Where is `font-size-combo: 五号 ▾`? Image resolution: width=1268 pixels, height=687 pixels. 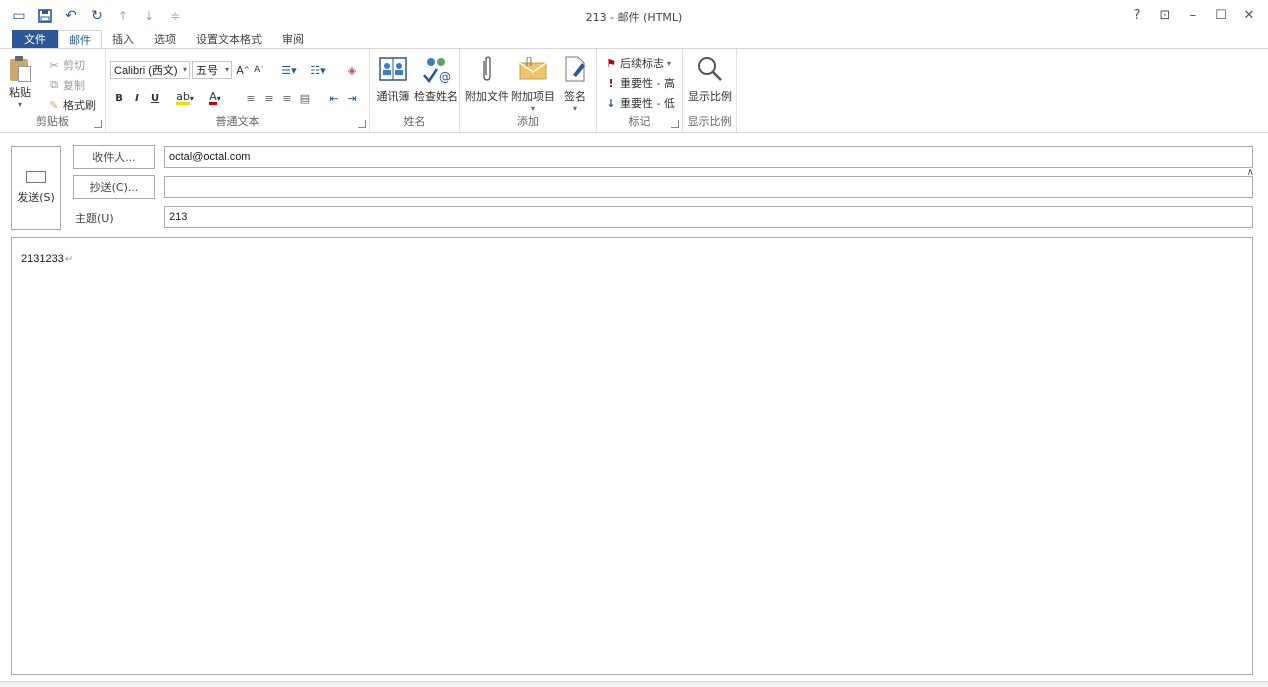
font-size-combo: 五号 ▾ is located at coordinates (212, 70).